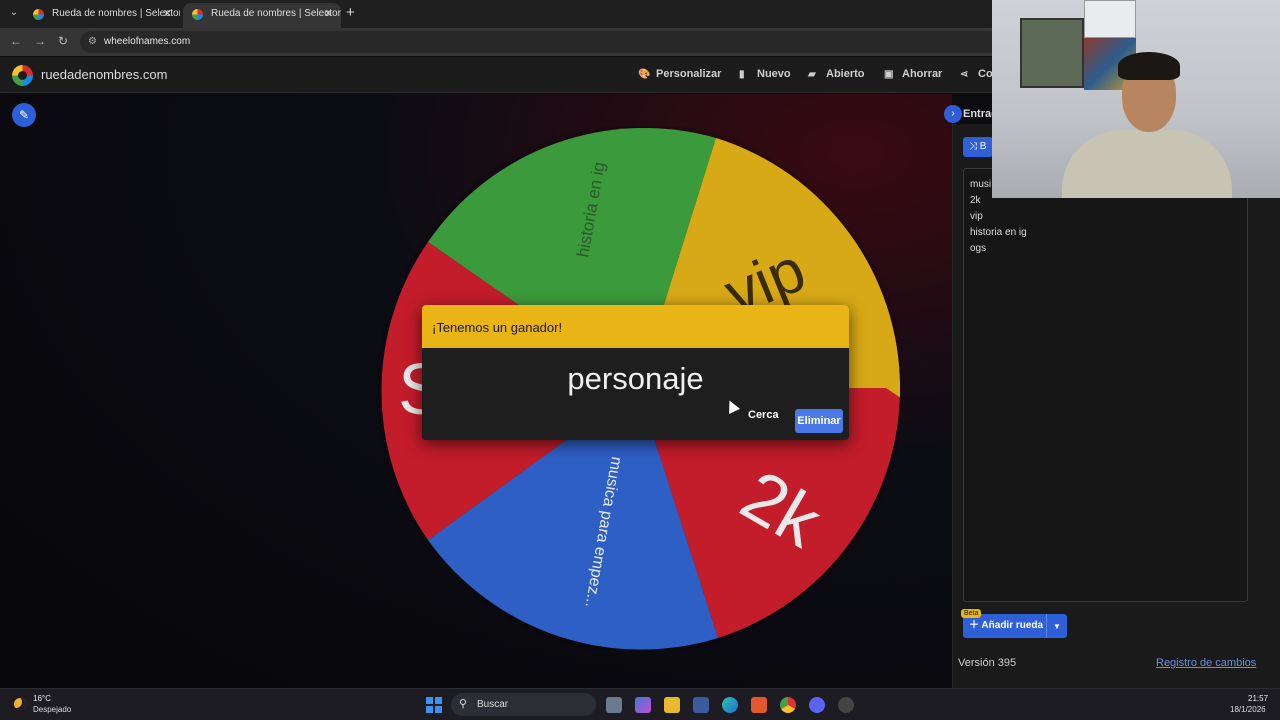  I want to click on beta-badge: Beta, so click(971, 613).